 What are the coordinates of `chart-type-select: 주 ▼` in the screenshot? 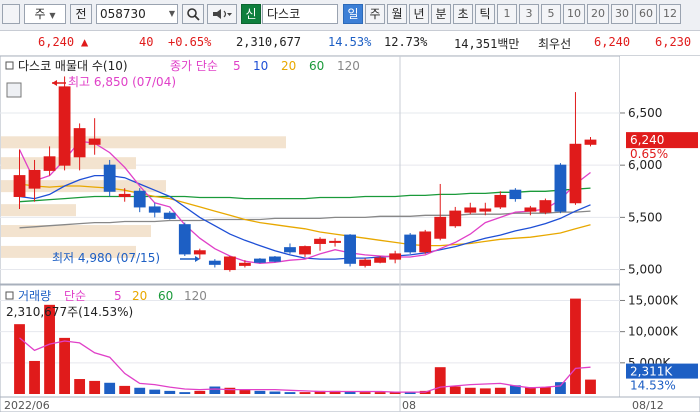 It's located at (45, 14).